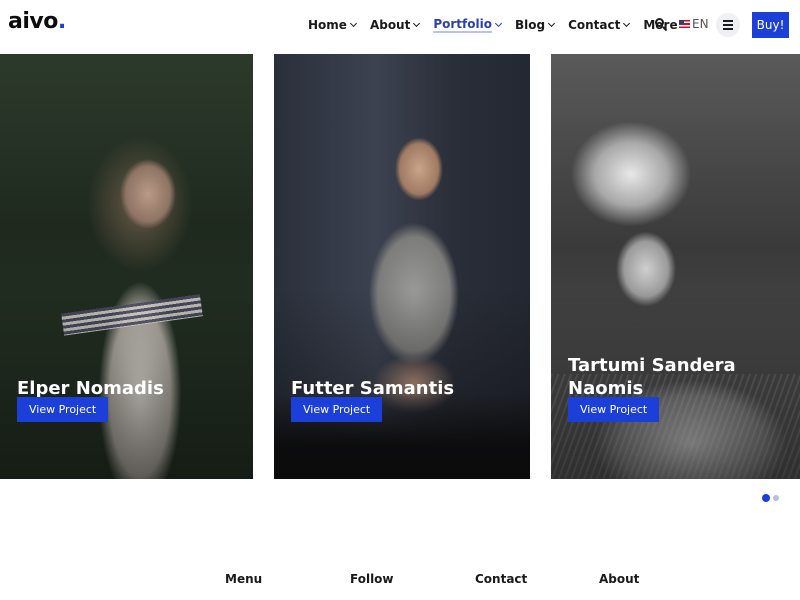 This screenshot has width=800, height=600. Describe the element at coordinates (462, 25) in the screenshot. I see `nav-item-label: Portfolio` at that location.